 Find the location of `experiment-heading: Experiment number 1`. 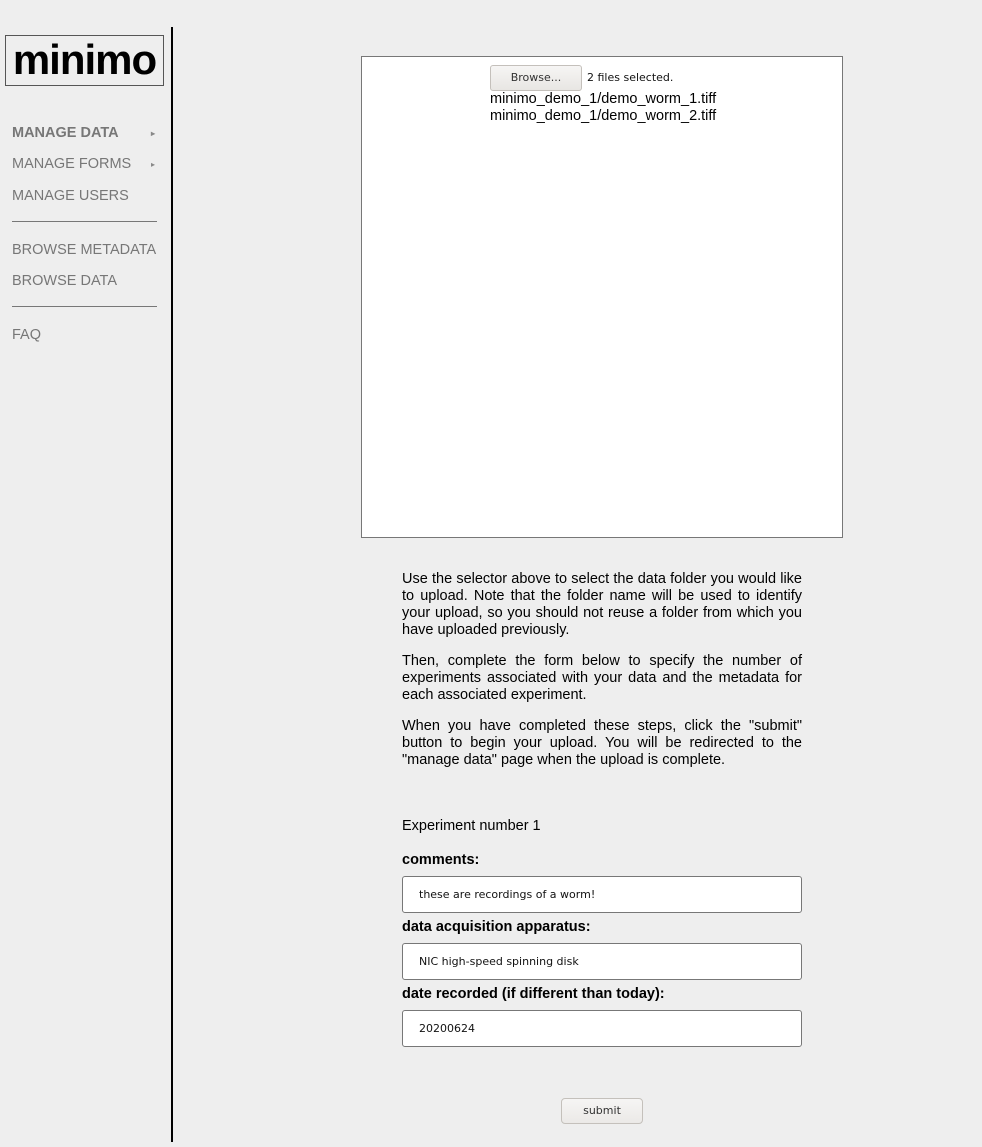

experiment-heading: Experiment number 1 is located at coordinates (471, 826).